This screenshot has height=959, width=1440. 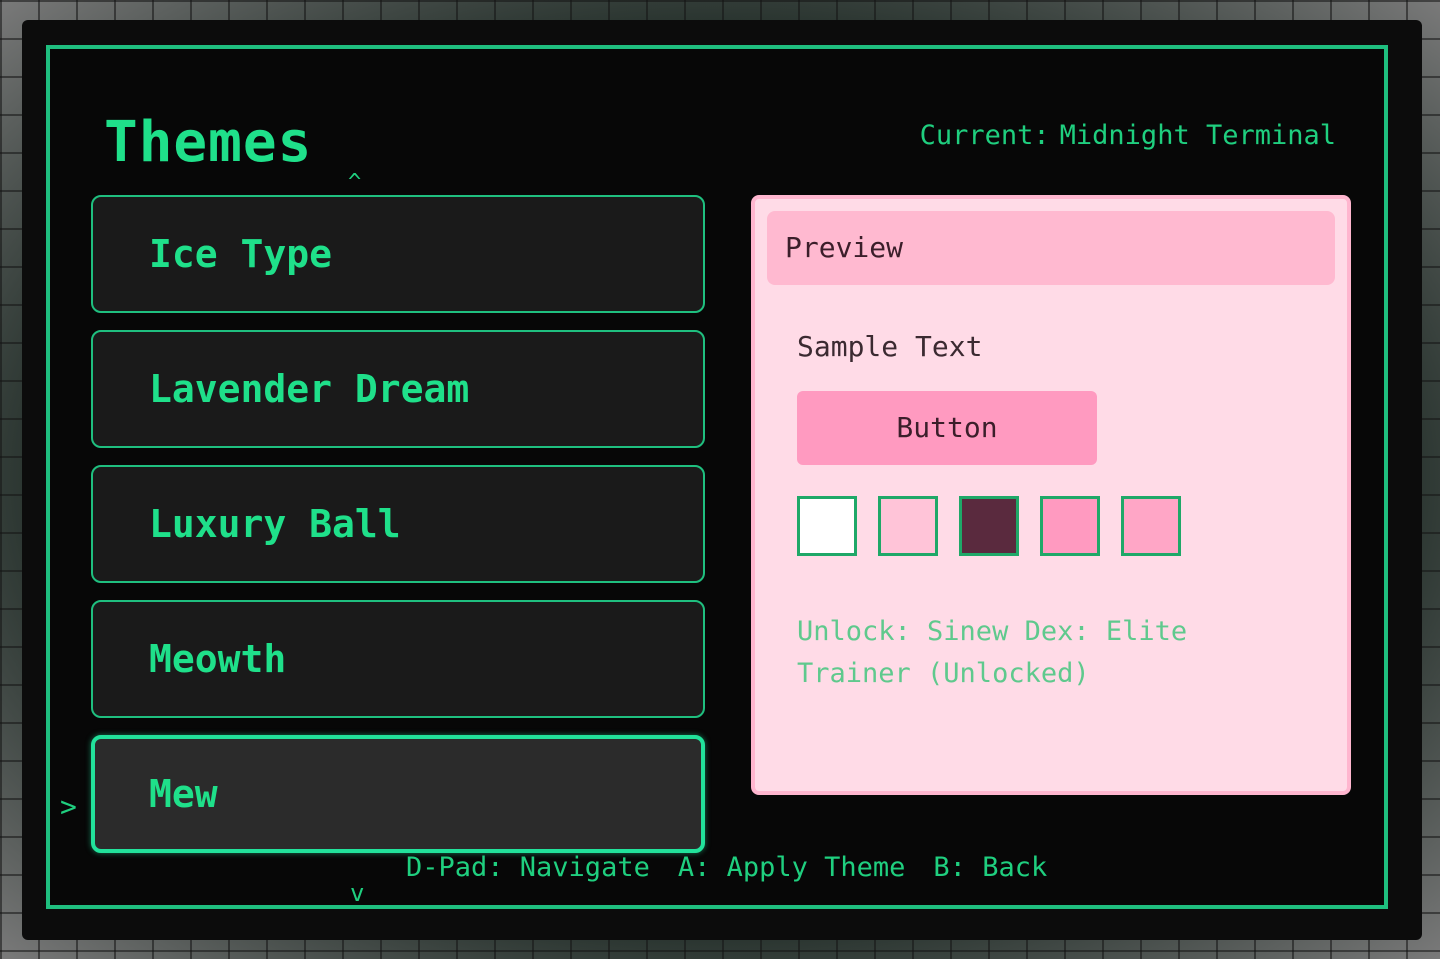 What do you see at coordinates (947, 428) in the screenshot?
I see `preview-sample-button: Button` at bounding box center [947, 428].